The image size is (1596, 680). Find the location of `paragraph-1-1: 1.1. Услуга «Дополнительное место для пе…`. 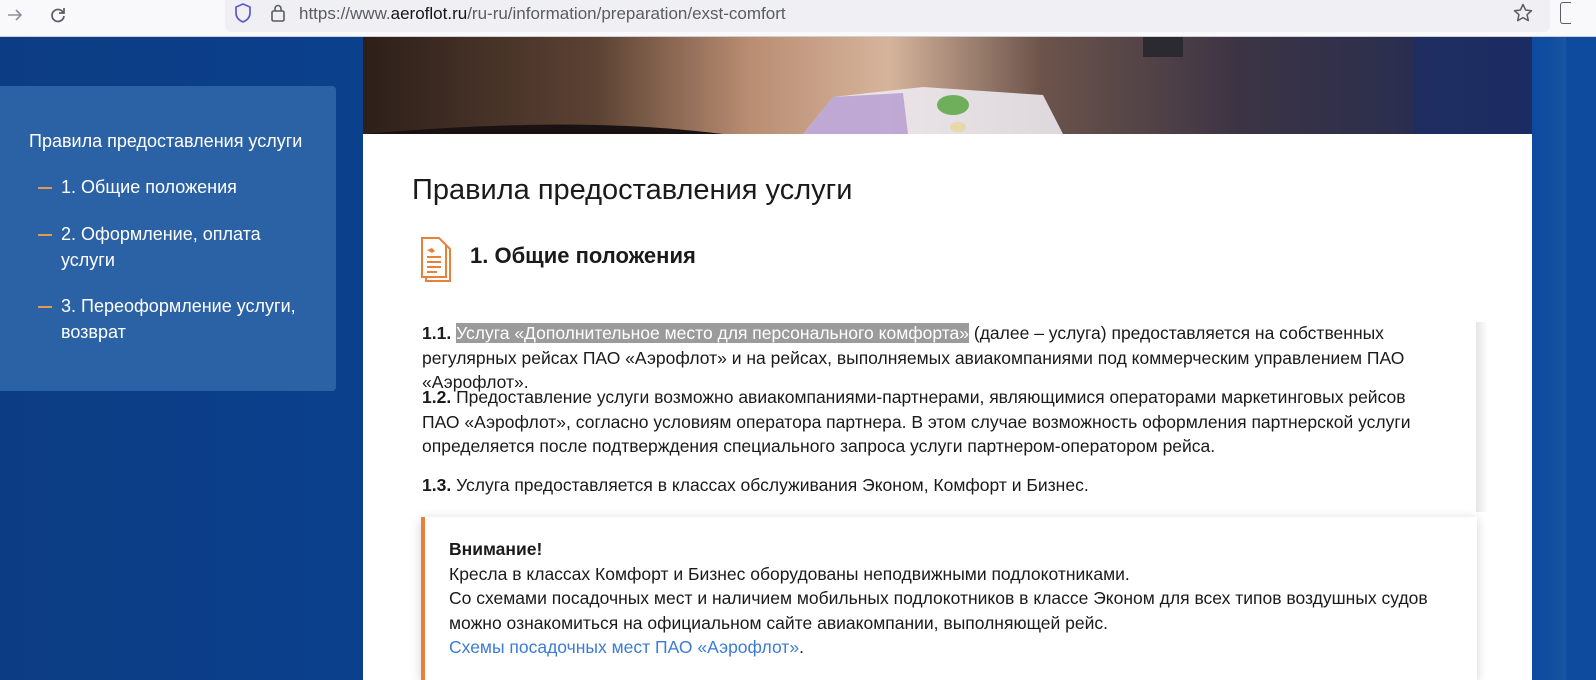

paragraph-1-1: 1.1. Услуга «Дополнительное место для пе… is located at coordinates (949, 358).